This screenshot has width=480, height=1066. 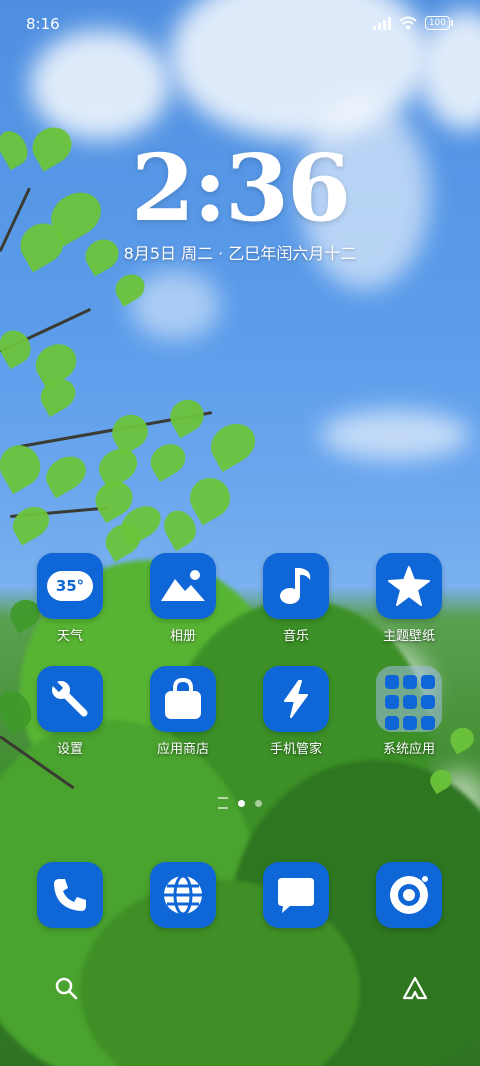 What do you see at coordinates (408, 749) in the screenshot?
I see `app-label: 系统应用` at bounding box center [408, 749].